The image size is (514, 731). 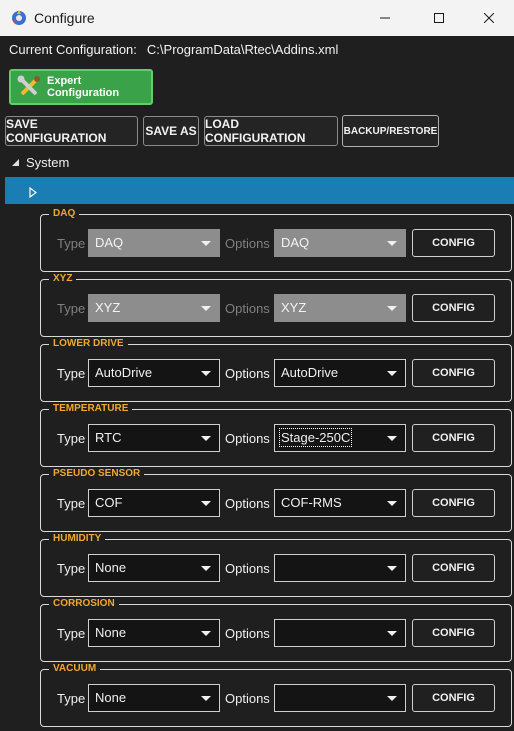 I want to click on close-button, so click(x=489, y=18).